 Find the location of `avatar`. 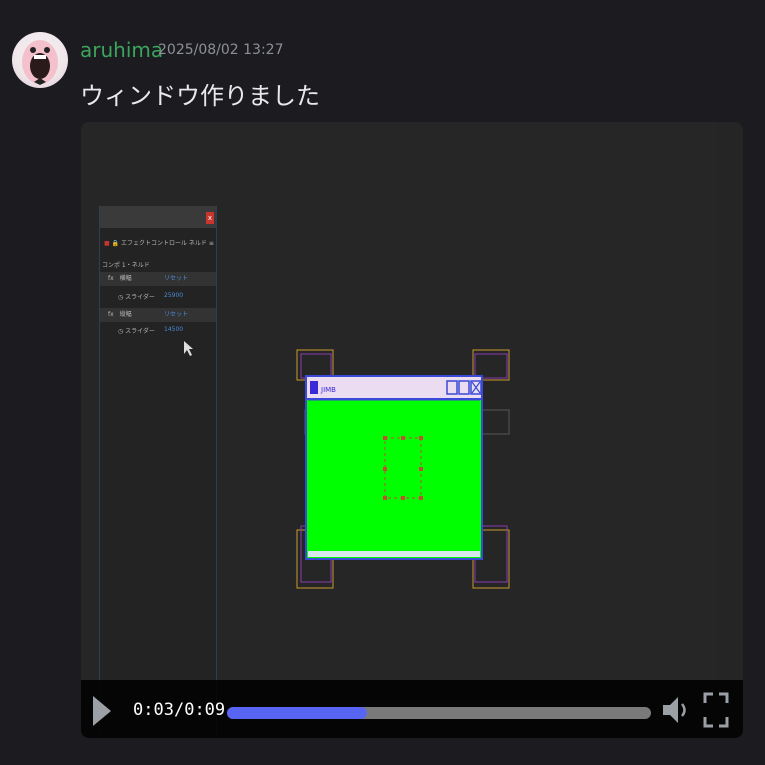

avatar is located at coordinates (40, 60).